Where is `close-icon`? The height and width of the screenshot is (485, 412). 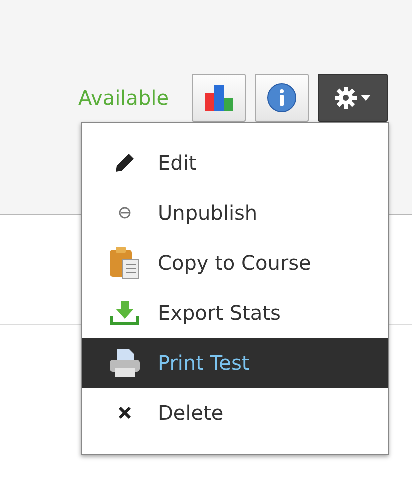
close-icon is located at coordinates (125, 413).